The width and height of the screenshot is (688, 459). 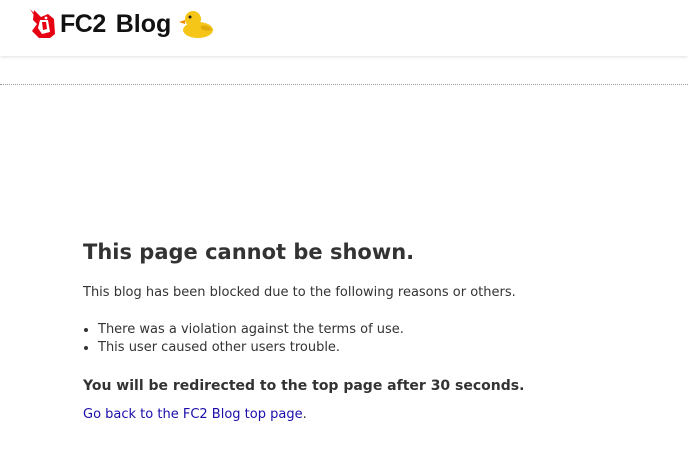 I want to click on rubber-duck-icon, so click(x=196, y=24).